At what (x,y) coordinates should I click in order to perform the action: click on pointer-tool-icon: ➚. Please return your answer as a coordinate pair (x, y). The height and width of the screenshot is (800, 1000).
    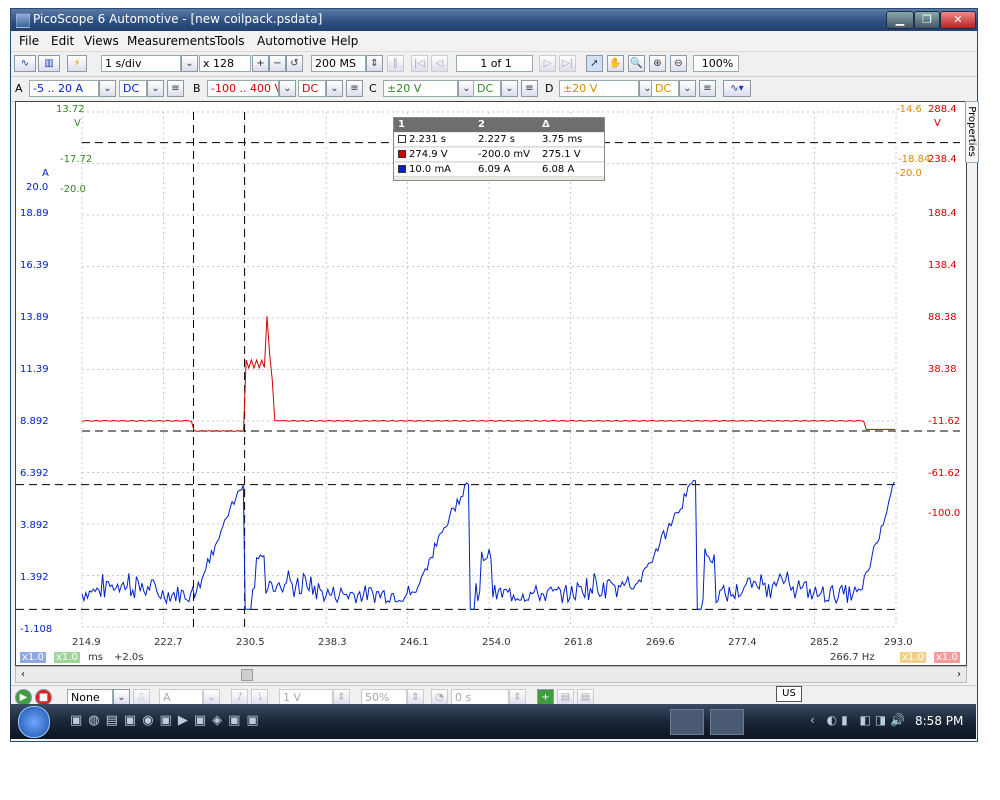
    Looking at the image, I should click on (594, 63).